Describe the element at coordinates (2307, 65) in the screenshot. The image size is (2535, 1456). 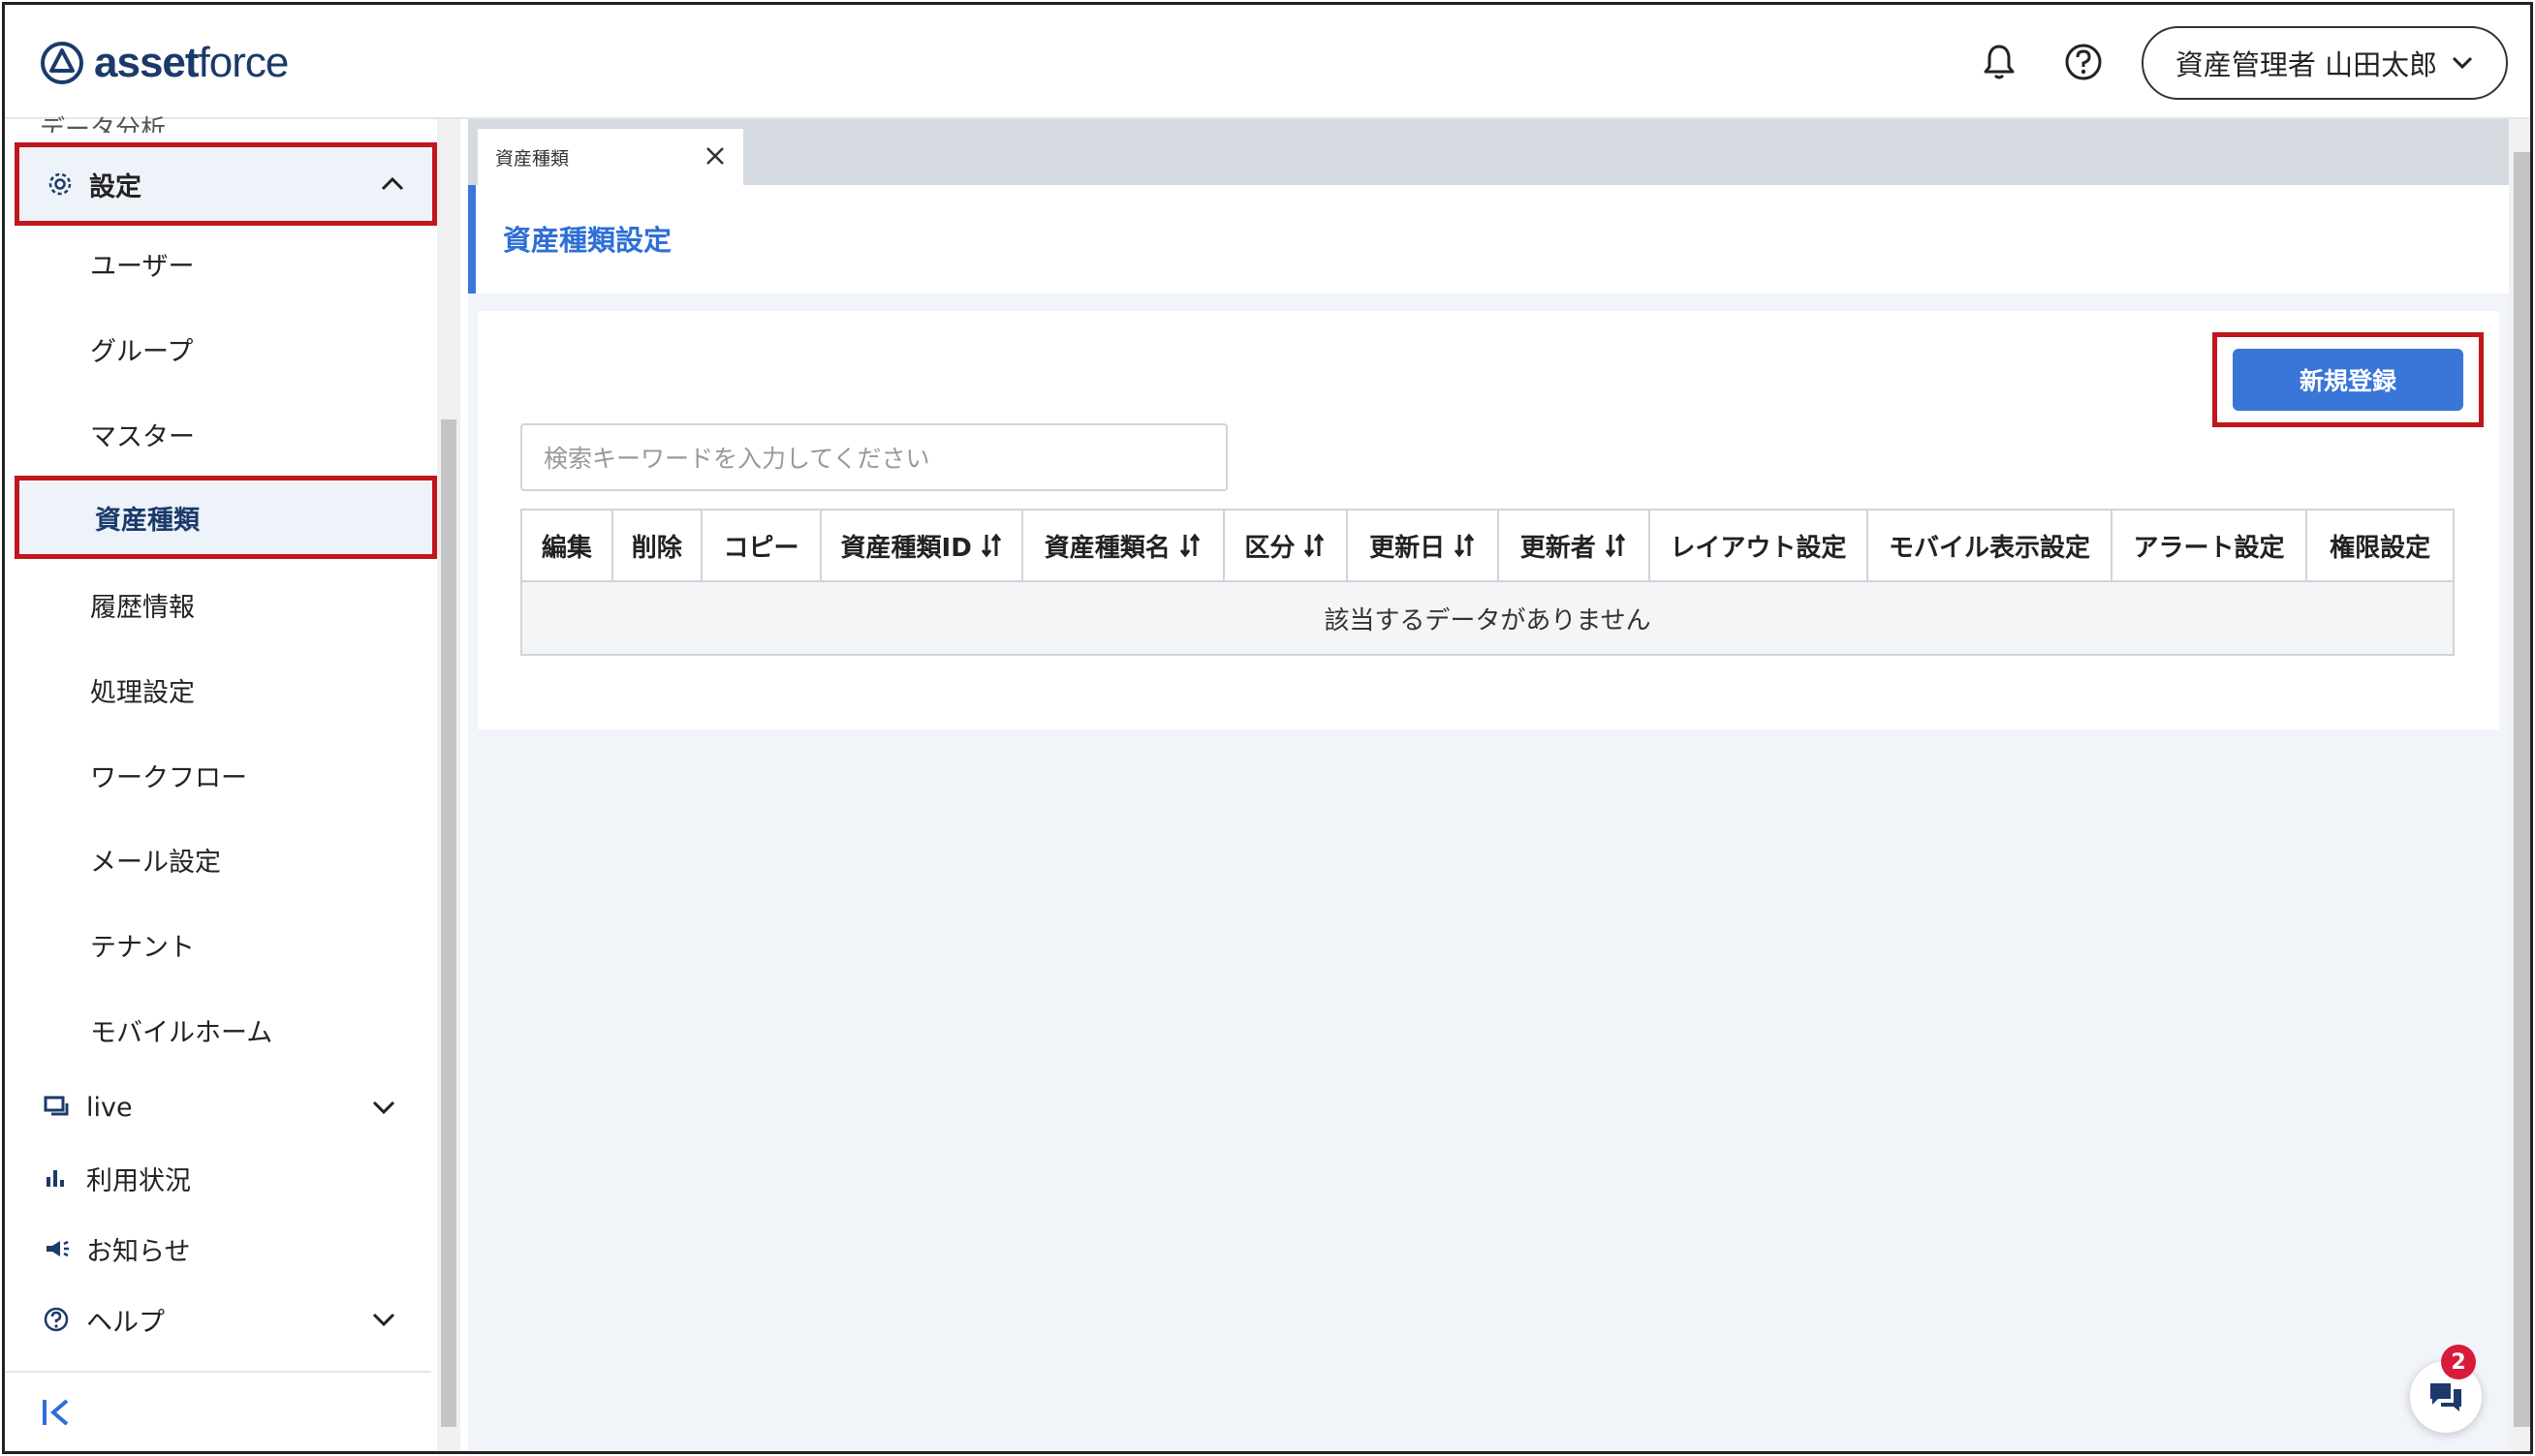
I see `user-name: 資産管理者 山田太郎` at that location.